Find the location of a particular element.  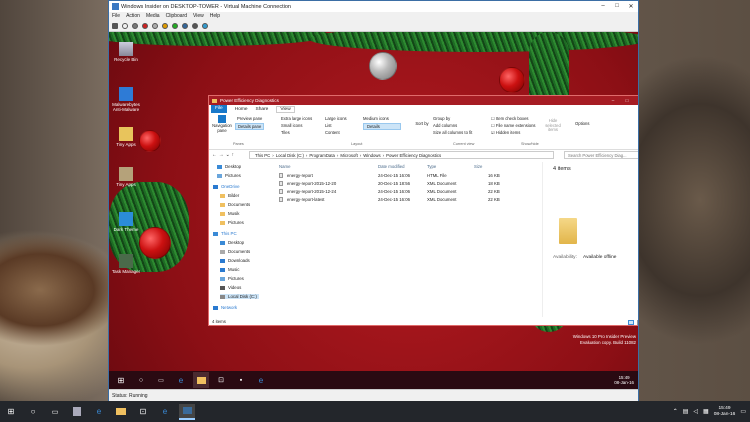

column-header-date: Date modified is located at coordinates (391, 166).